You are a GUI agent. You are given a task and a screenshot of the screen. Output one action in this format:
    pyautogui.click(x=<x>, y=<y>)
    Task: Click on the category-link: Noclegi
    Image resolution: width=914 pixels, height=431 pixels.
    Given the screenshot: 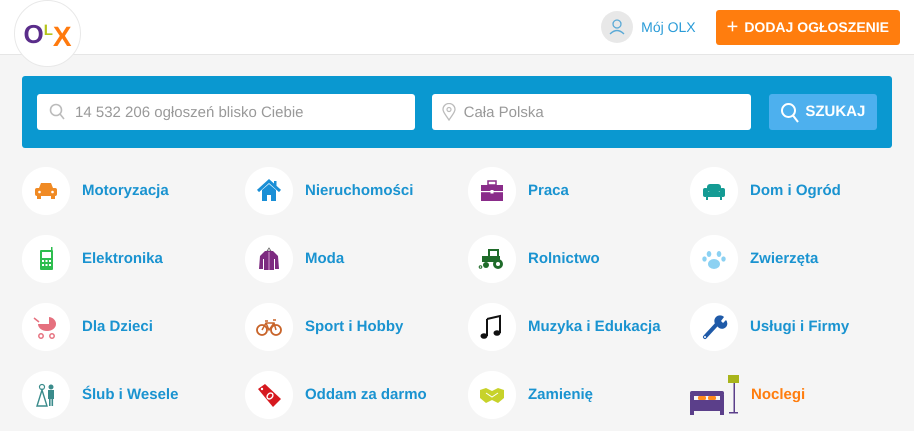 What is the action you would take?
    pyautogui.click(x=790, y=395)
    